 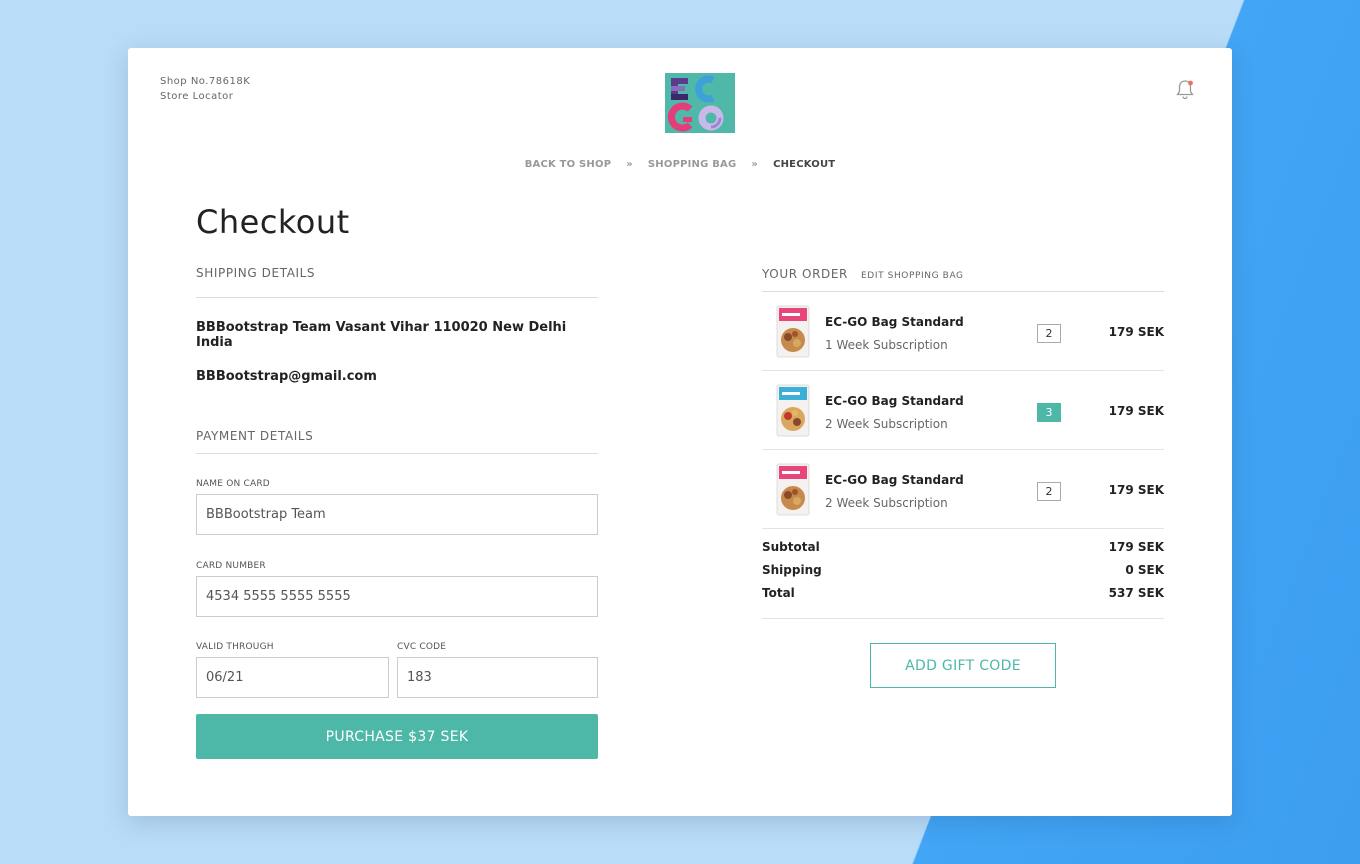 I want to click on breadcrumb-shopping-bag: SHOPPING BAG, so click(x=692, y=164).